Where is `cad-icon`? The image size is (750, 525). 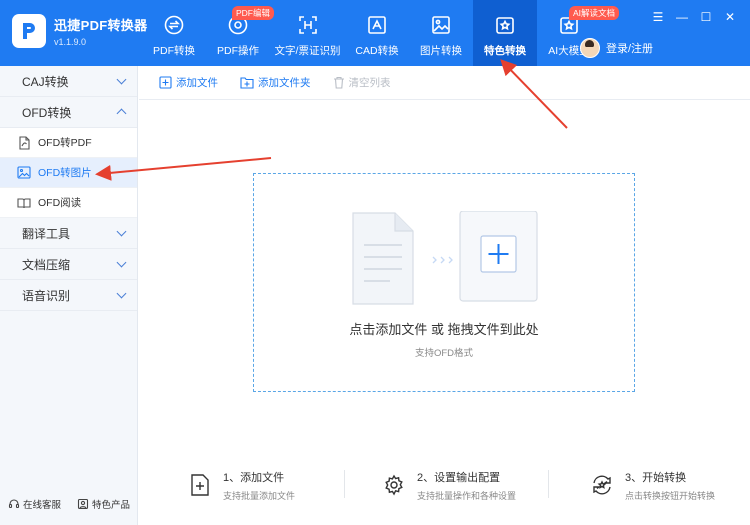 cad-icon is located at coordinates (377, 25).